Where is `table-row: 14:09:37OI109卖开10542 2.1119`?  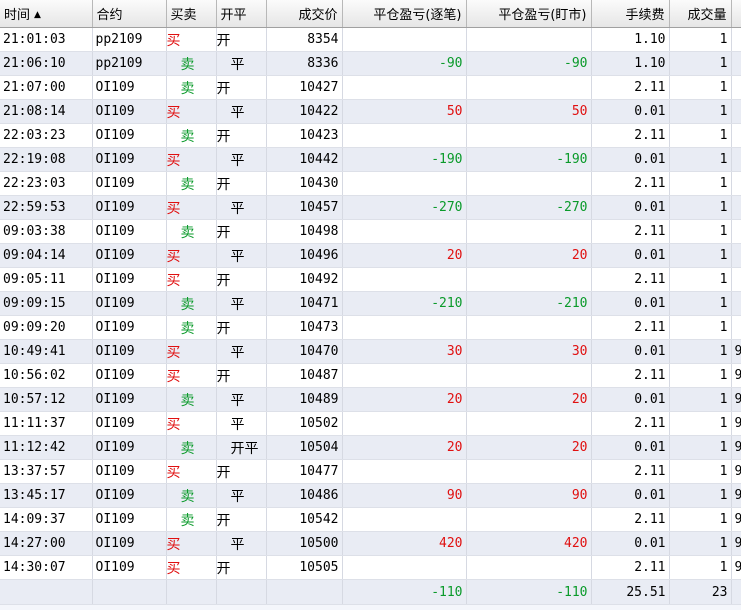
table-row: 14:09:37OI109卖开10542 2.1119 is located at coordinates (370, 519).